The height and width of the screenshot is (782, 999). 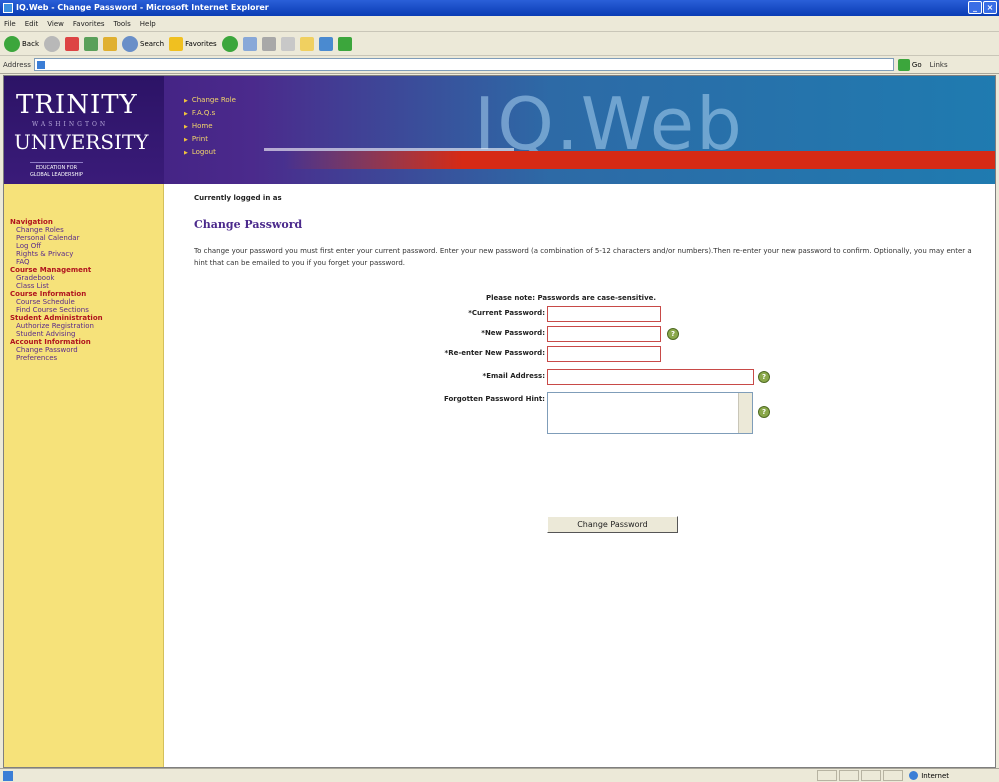 What do you see at coordinates (604, 314) in the screenshot?
I see `current-password-field` at bounding box center [604, 314].